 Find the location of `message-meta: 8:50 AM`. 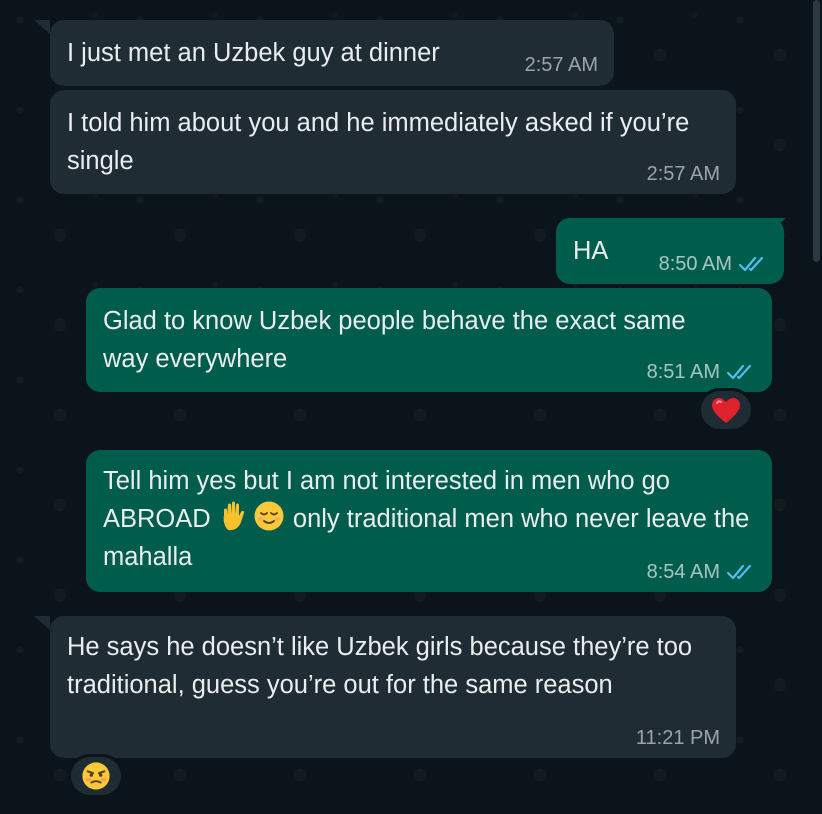

message-meta: 8:50 AM is located at coordinates (713, 264).